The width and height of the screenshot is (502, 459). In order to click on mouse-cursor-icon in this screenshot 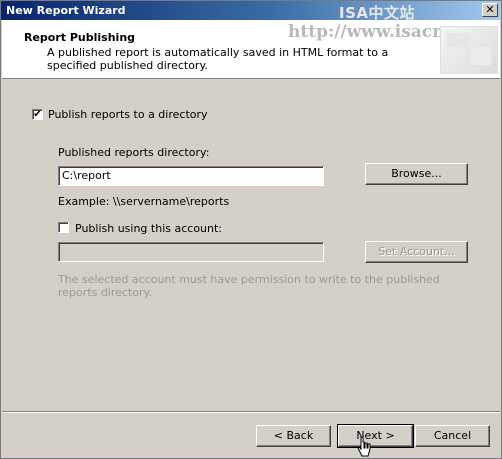, I will do `click(364, 446)`.